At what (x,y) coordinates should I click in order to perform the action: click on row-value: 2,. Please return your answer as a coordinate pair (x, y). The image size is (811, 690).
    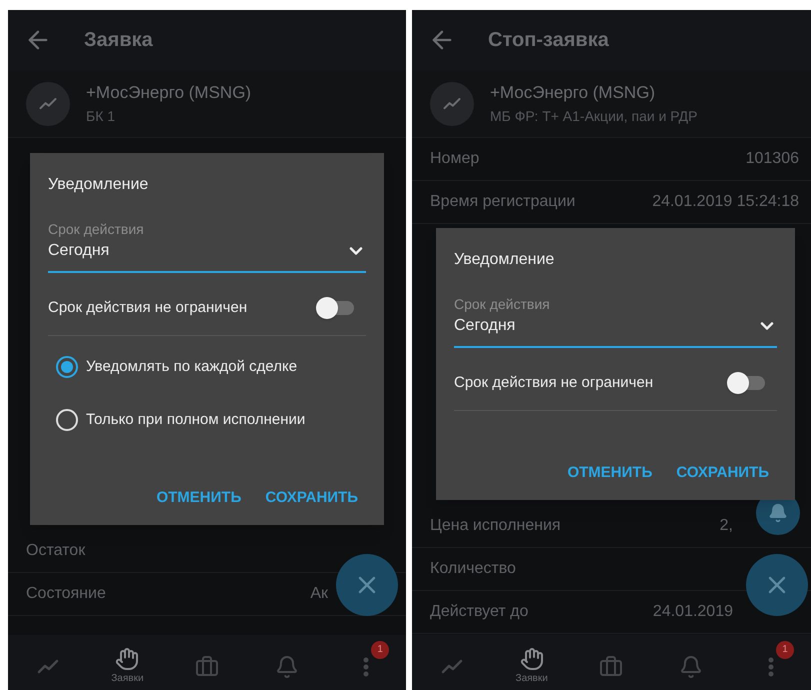
    Looking at the image, I should click on (726, 526).